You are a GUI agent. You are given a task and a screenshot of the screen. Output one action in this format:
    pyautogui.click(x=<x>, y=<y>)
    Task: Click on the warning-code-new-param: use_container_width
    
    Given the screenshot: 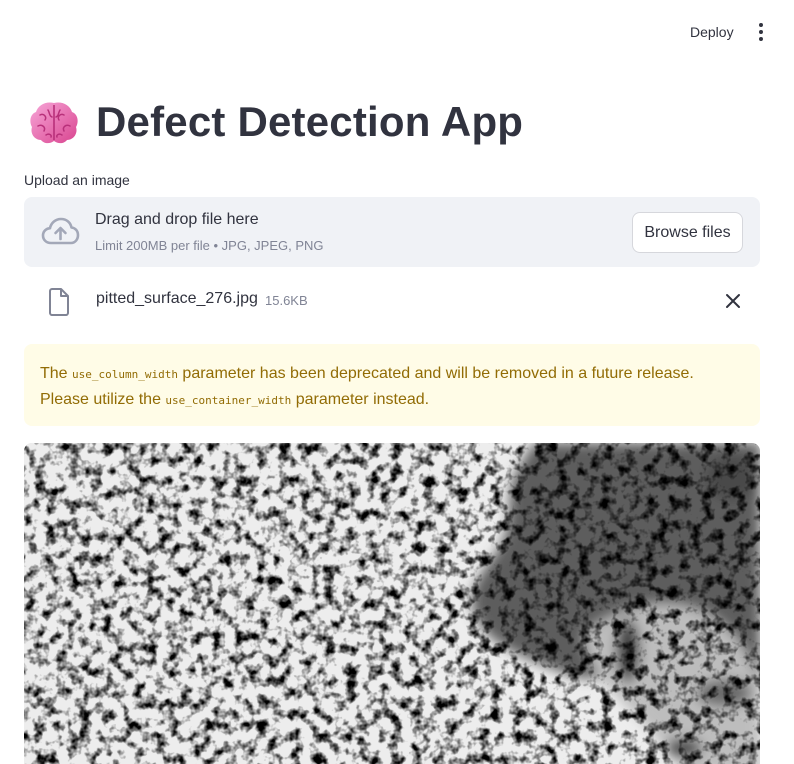 What is the action you would take?
    pyautogui.click(x=228, y=400)
    